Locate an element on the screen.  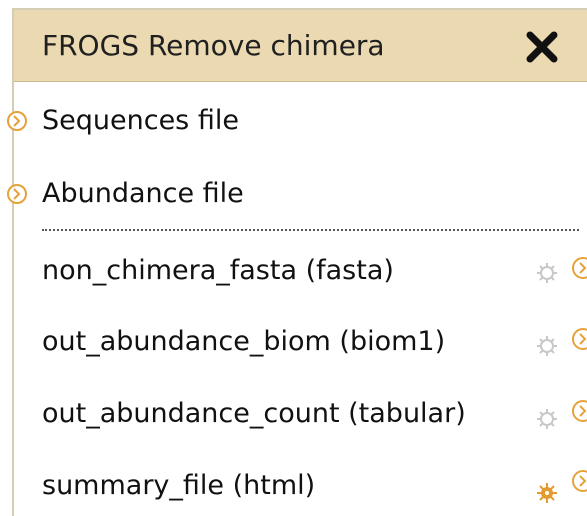
output-label: non_chimera_fasta (fasta) is located at coordinates (218, 270).